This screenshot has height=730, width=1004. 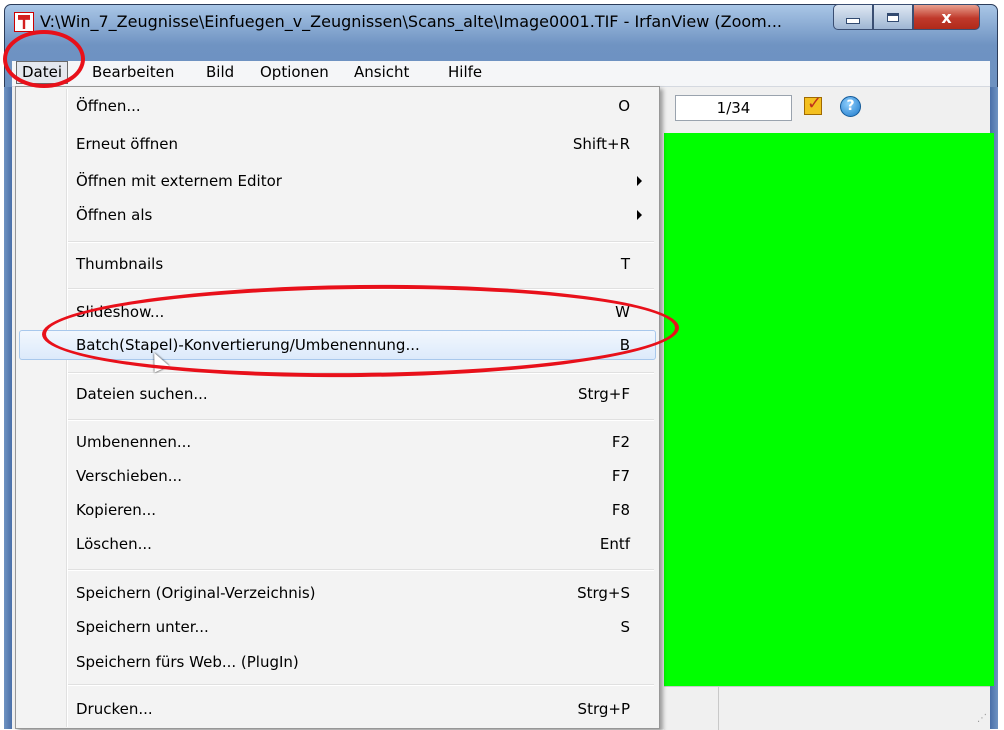 What do you see at coordinates (853, 17) in the screenshot?
I see `minimize-button` at bounding box center [853, 17].